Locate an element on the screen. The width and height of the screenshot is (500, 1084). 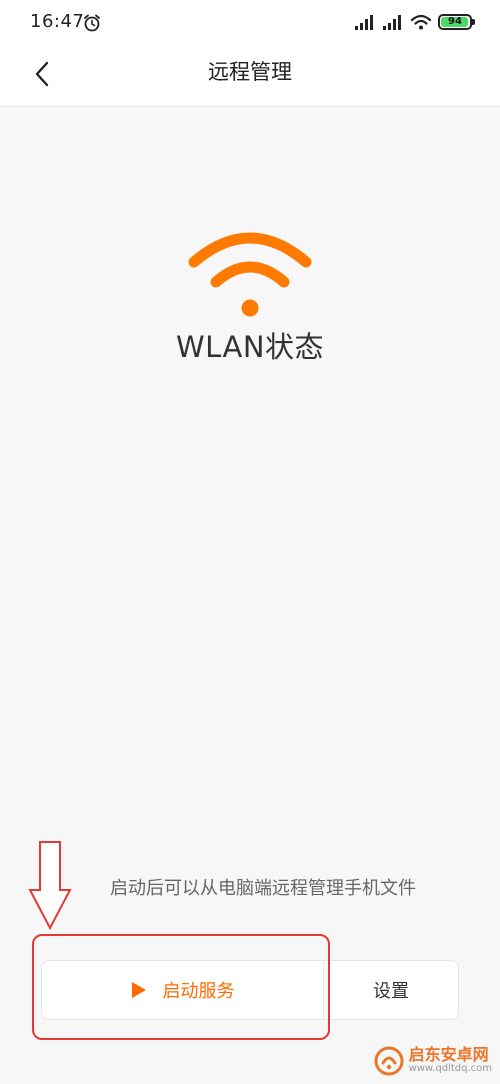
battery-level: 94 is located at coordinates (455, 21).